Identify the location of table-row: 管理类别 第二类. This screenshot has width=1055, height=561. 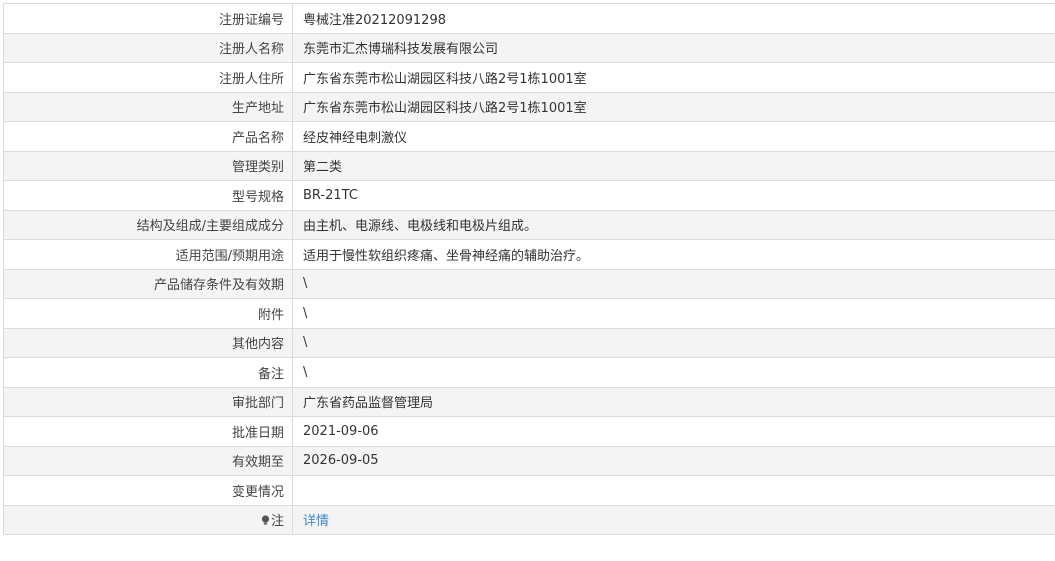
(529, 165).